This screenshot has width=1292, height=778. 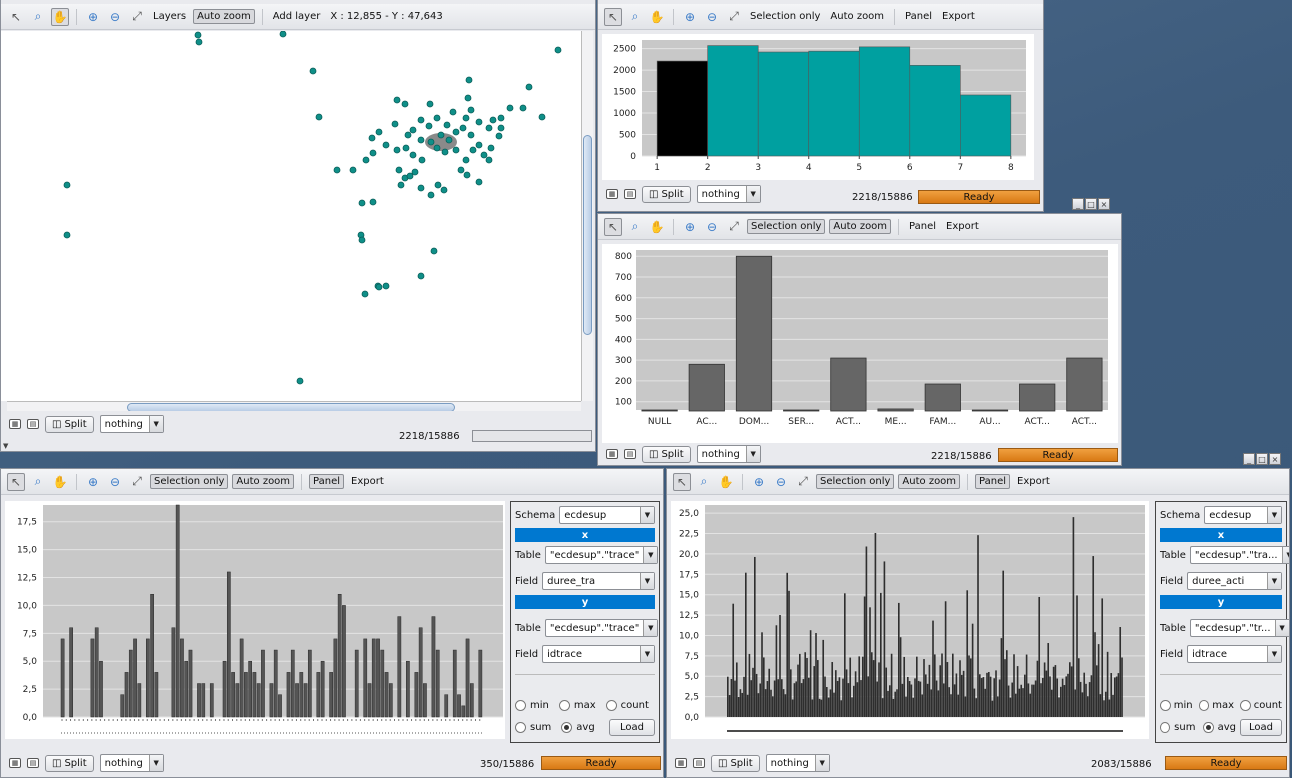 What do you see at coordinates (598, 654) in the screenshot?
I see `y-field-combo: idtrace ▼` at bounding box center [598, 654].